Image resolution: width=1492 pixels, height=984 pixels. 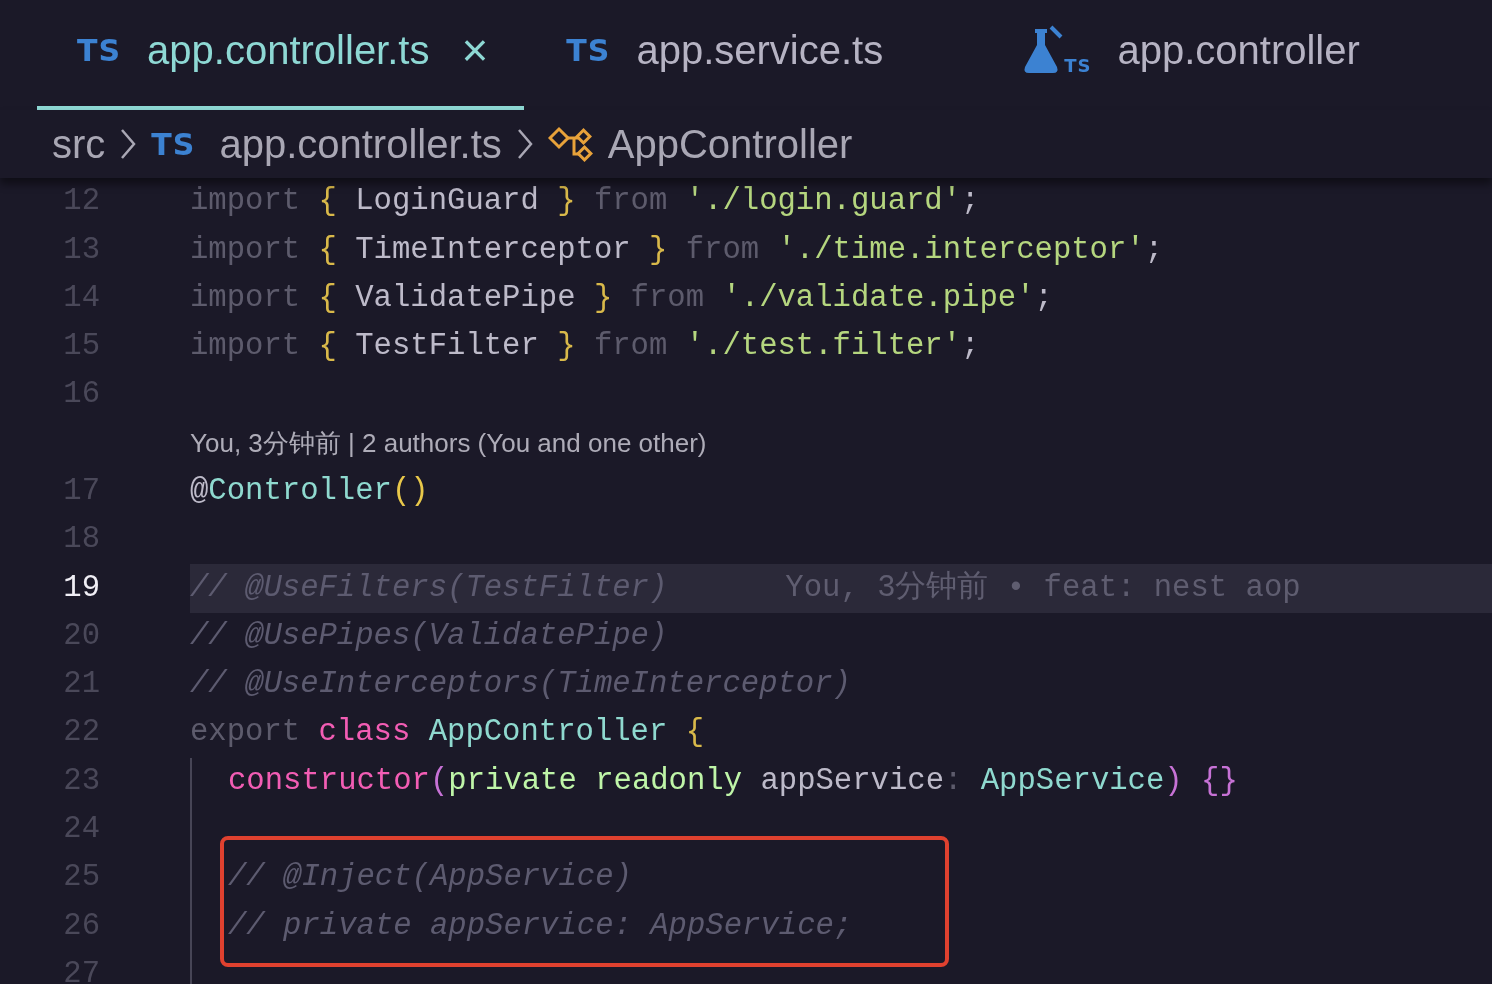 I want to click on file-tab: TS app.controller.ts ×, so click(x=281, y=55).